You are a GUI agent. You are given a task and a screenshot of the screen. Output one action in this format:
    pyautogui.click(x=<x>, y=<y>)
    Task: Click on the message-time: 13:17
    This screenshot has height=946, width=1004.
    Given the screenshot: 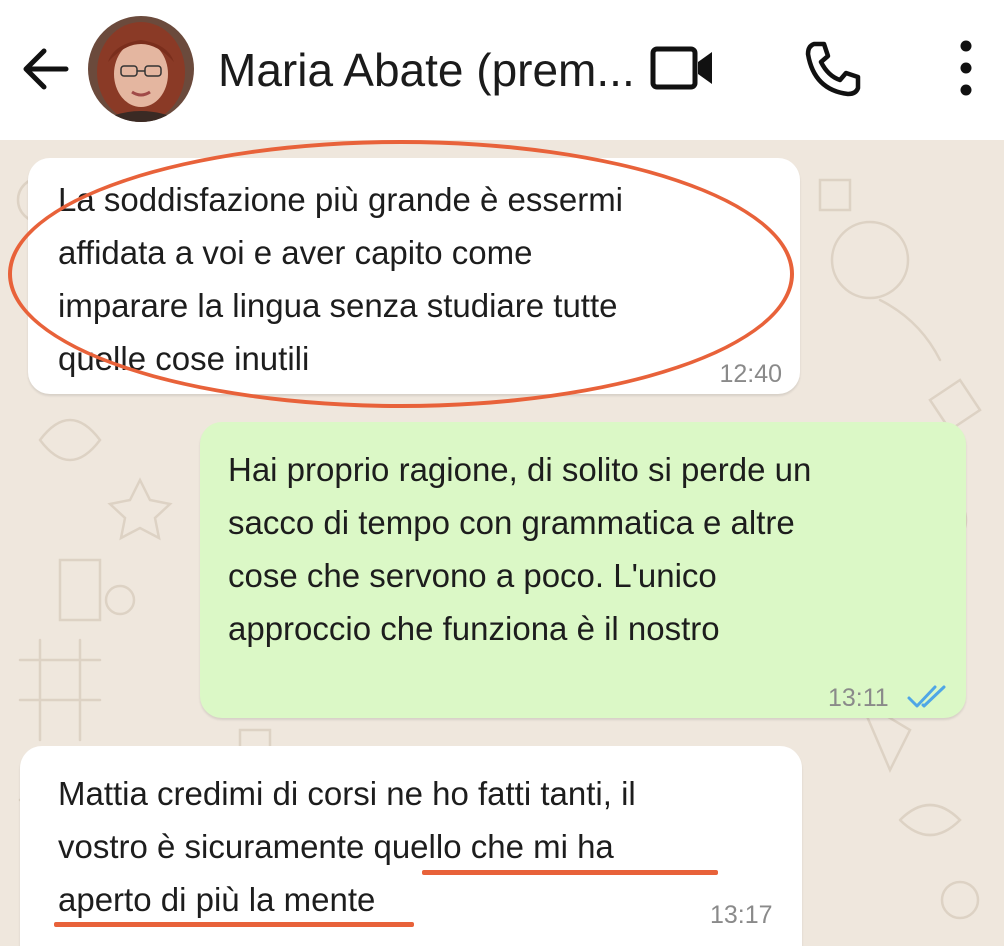 What is the action you would take?
    pyautogui.click(x=741, y=915)
    